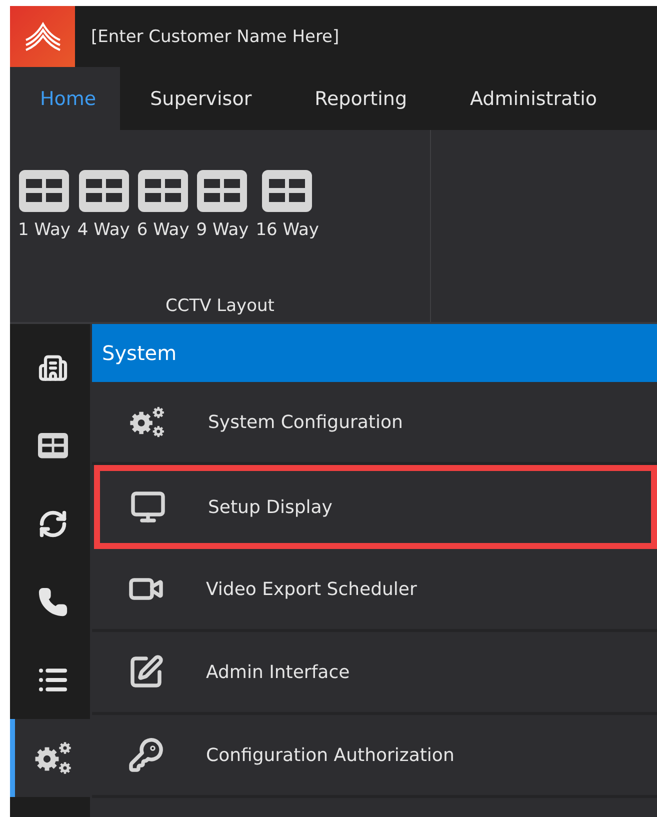 The image size is (657, 817). I want to click on key-icon, so click(146, 755).